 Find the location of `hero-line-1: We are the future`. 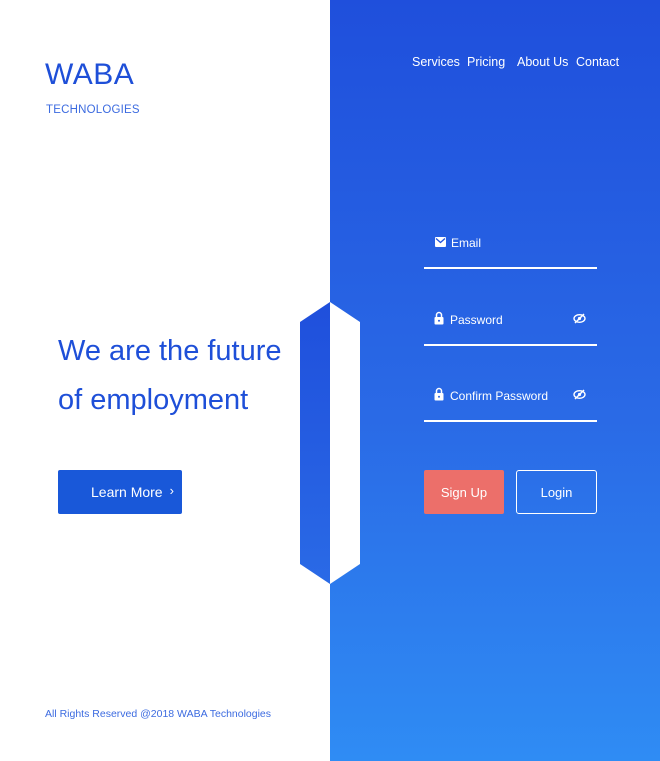

hero-line-1: We are the future is located at coordinates (170, 351).